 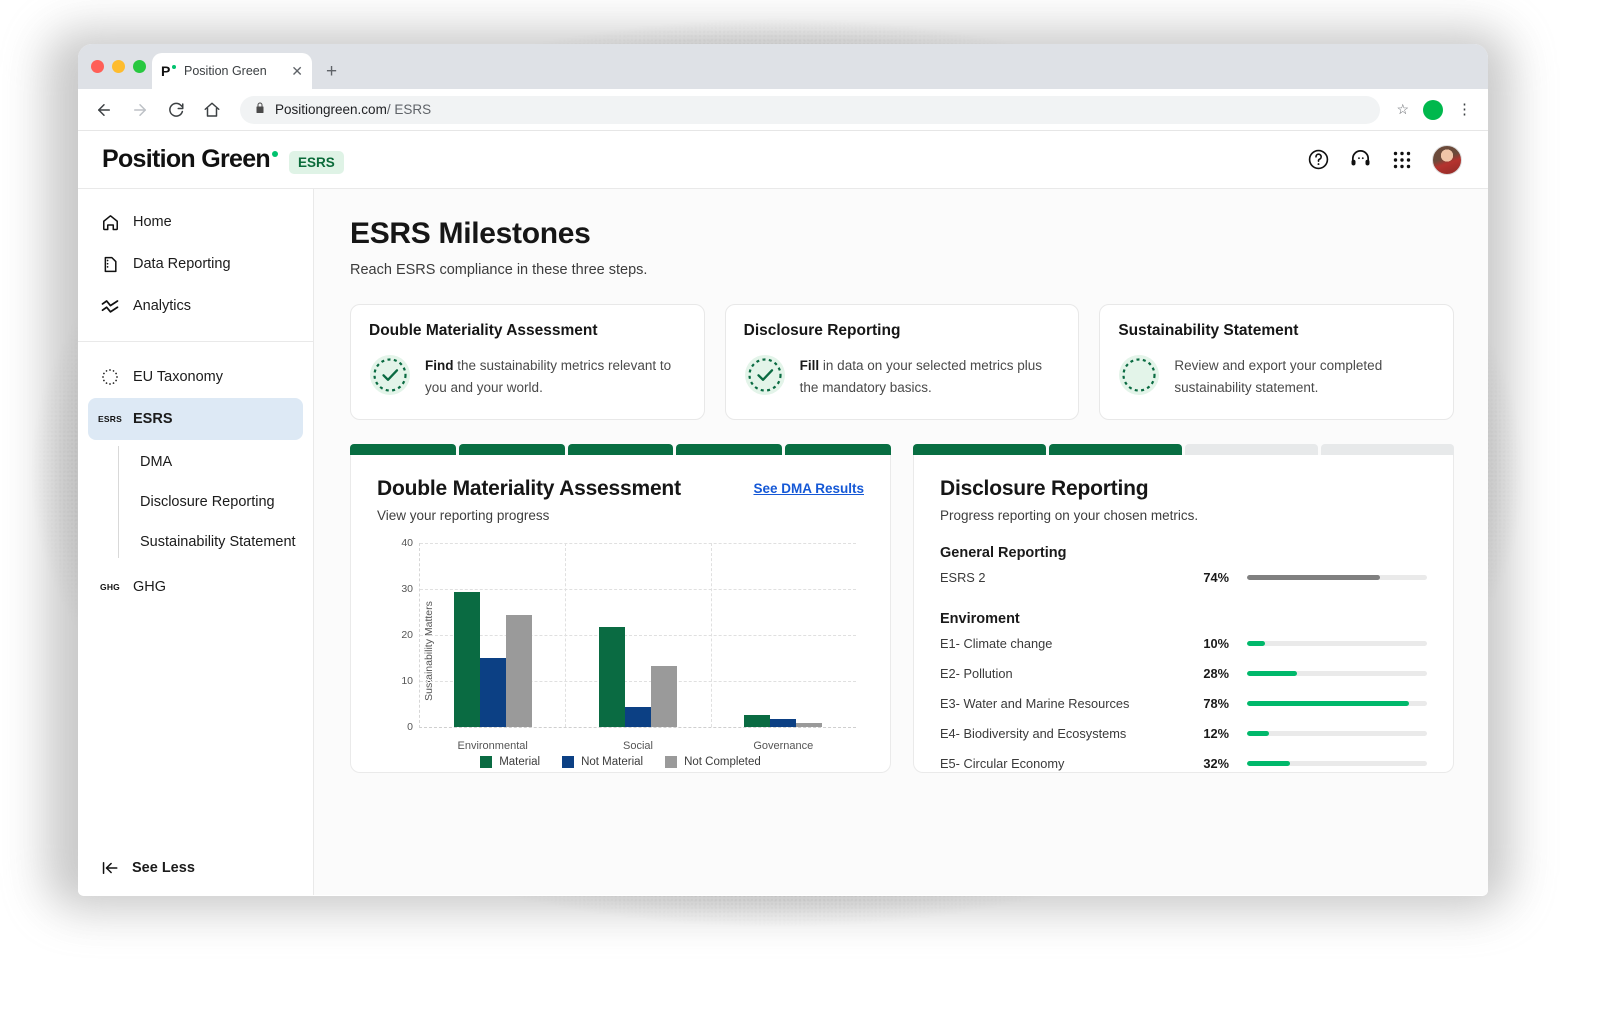 I want to click on window-traffic-lights, so click(x=118, y=66).